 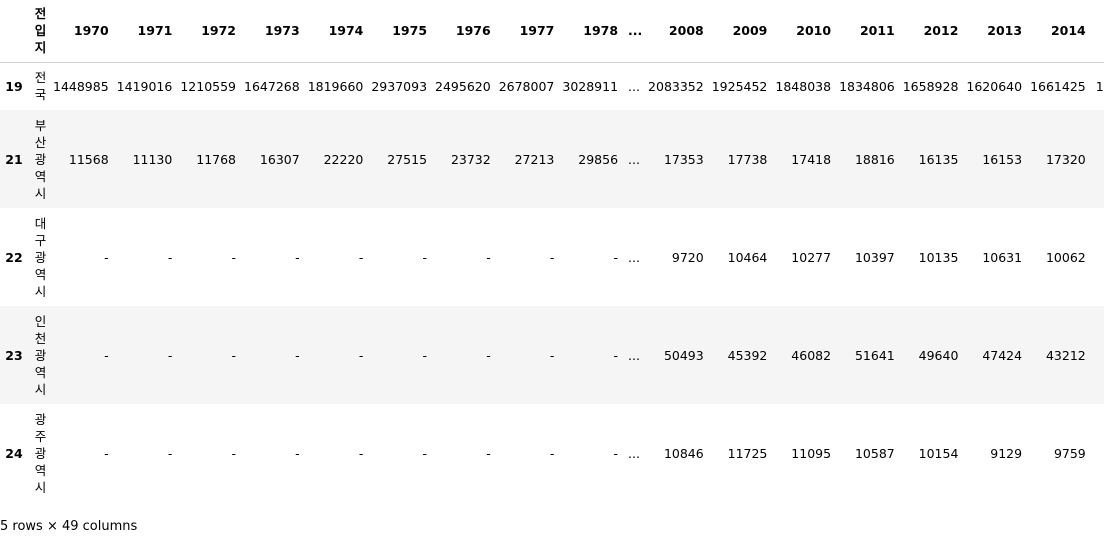 I want to click on table-cell: 17738, so click(x=747, y=159).